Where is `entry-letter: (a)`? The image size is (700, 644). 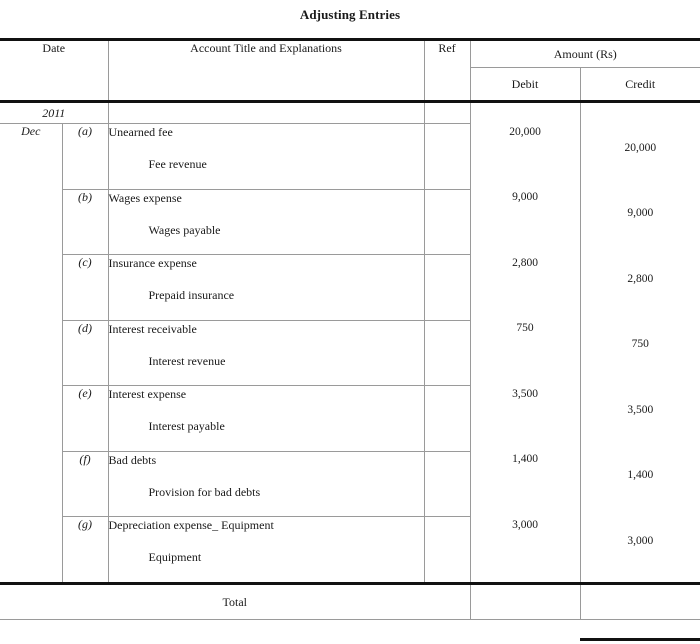
entry-letter: (a) is located at coordinates (84, 156).